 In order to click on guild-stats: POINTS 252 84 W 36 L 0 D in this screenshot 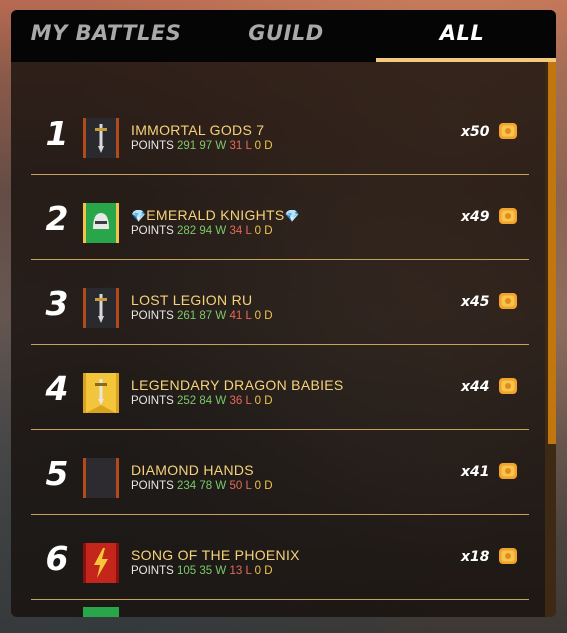, I will do `click(202, 401)`.